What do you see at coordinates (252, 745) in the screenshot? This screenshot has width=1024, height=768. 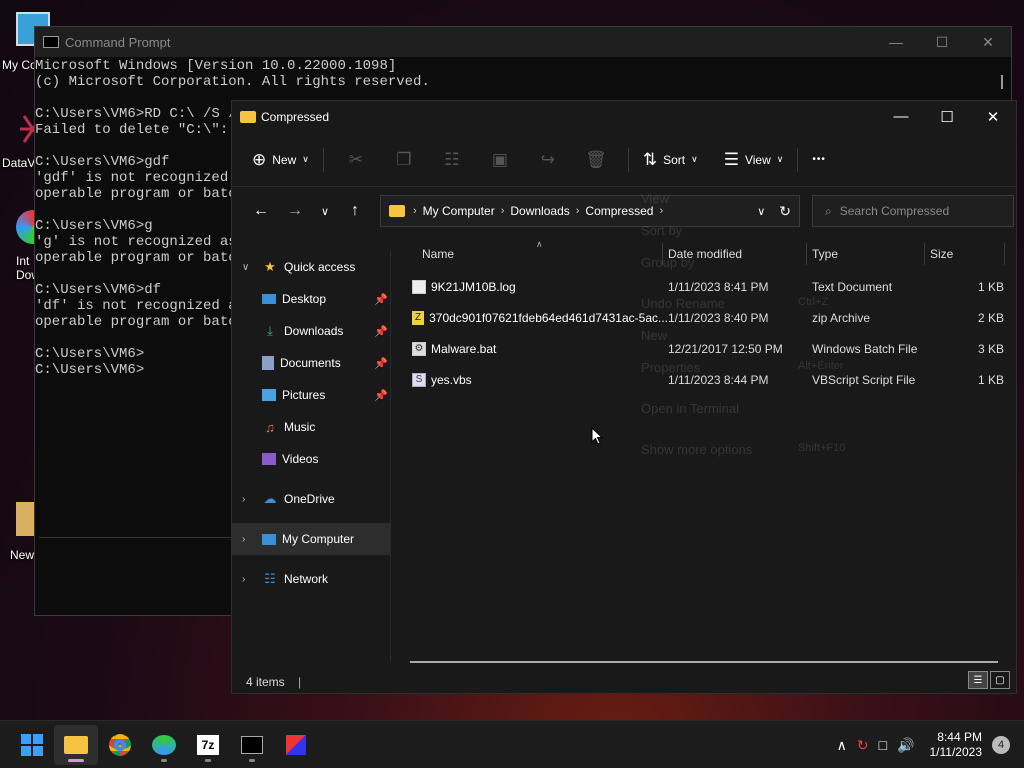 I see `taskbar-command-prompt` at bounding box center [252, 745].